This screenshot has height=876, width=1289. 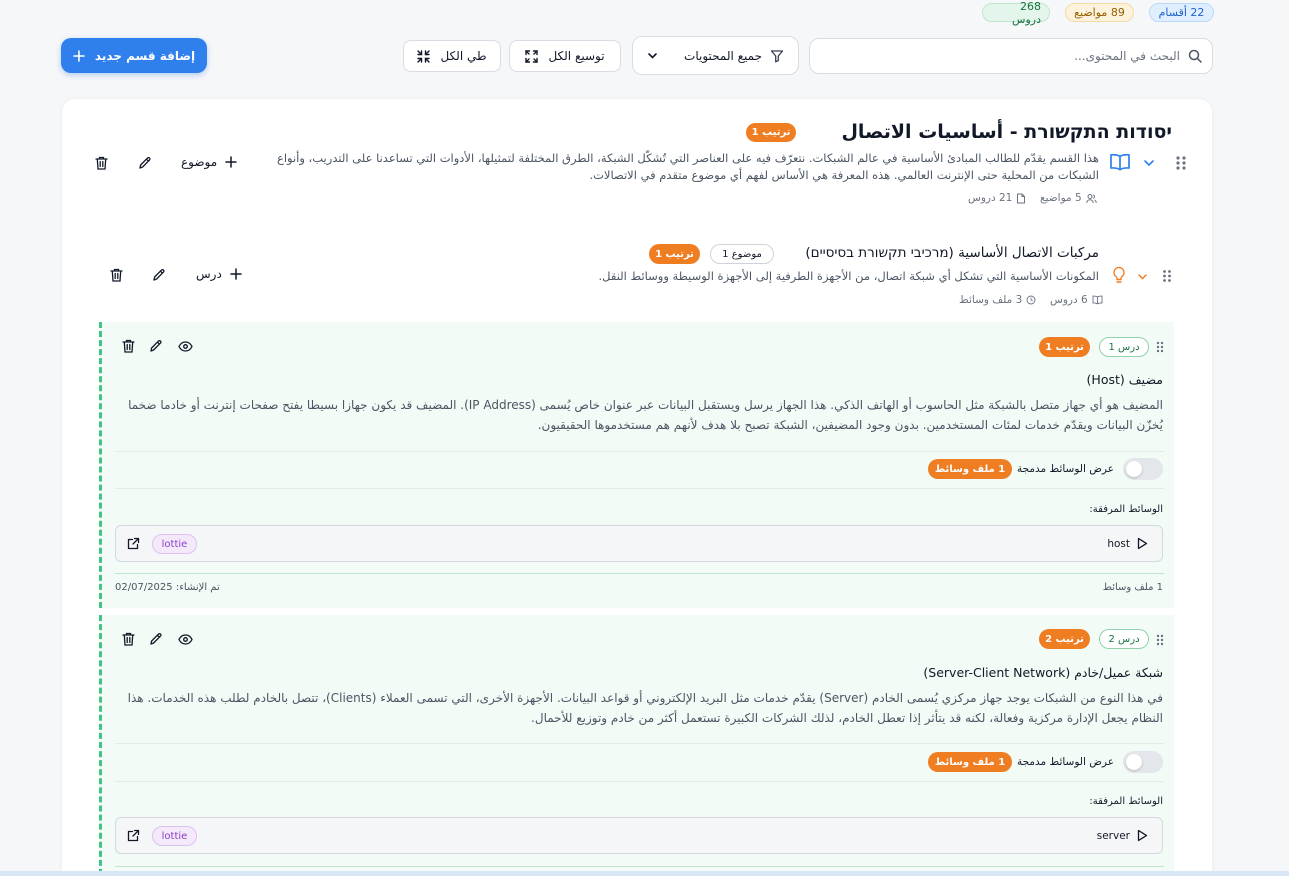 What do you see at coordinates (1069, 300) in the screenshot?
I see `topic-lessons-count: 6 دروس` at bounding box center [1069, 300].